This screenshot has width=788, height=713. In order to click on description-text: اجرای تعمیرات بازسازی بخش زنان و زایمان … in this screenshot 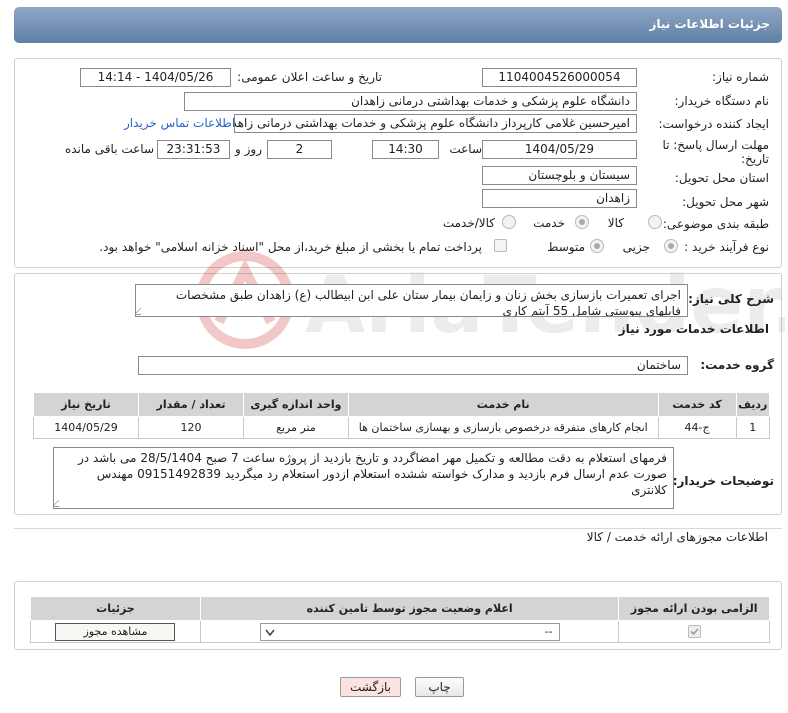, I will do `click(428, 302)`.